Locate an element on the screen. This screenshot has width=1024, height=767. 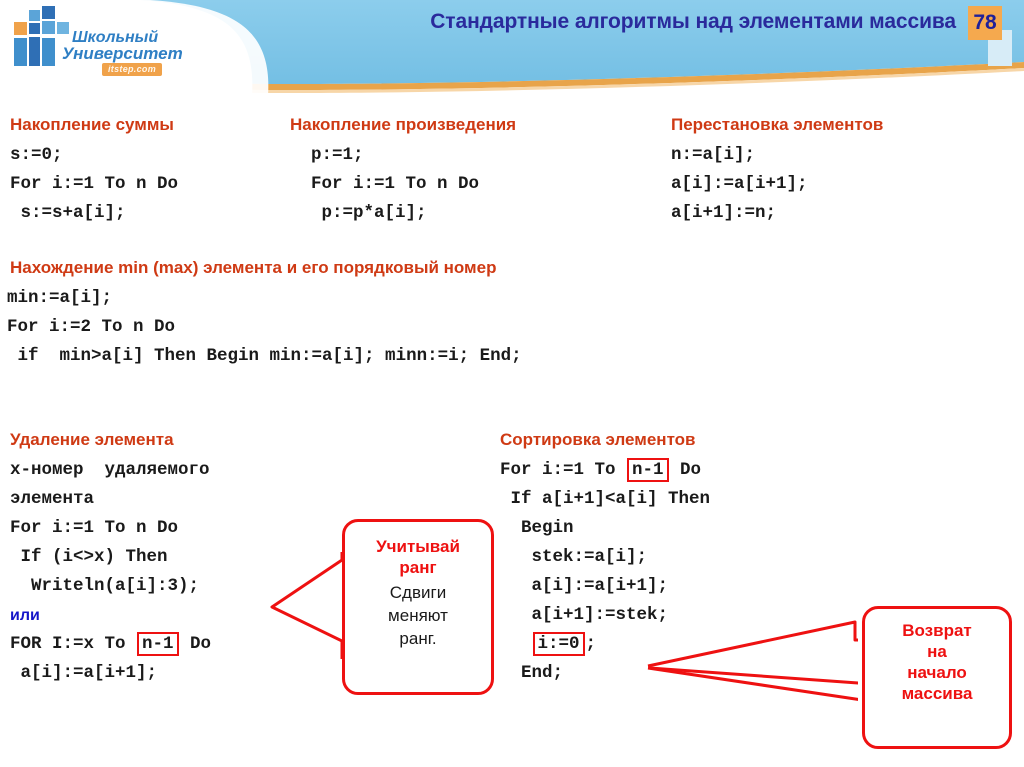
delete-line-7-wrap: a[i]:=a[i+1]; is located at coordinates (110, 673).